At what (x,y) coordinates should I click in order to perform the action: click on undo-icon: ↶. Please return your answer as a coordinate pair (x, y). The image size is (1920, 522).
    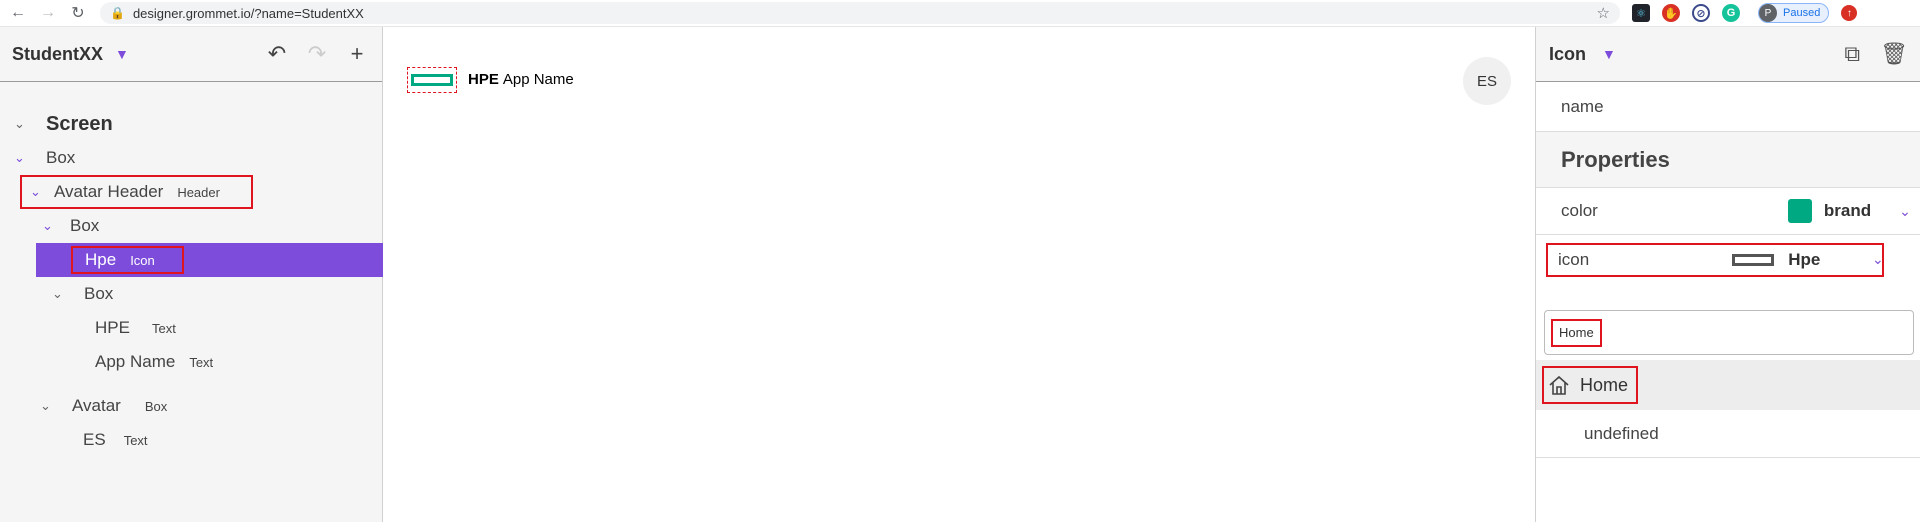
    Looking at the image, I should click on (277, 54).